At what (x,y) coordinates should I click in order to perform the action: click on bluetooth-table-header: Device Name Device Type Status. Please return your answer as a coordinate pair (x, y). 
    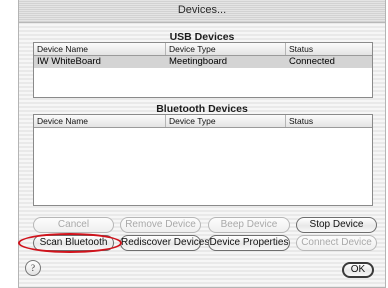
    Looking at the image, I should click on (203, 121).